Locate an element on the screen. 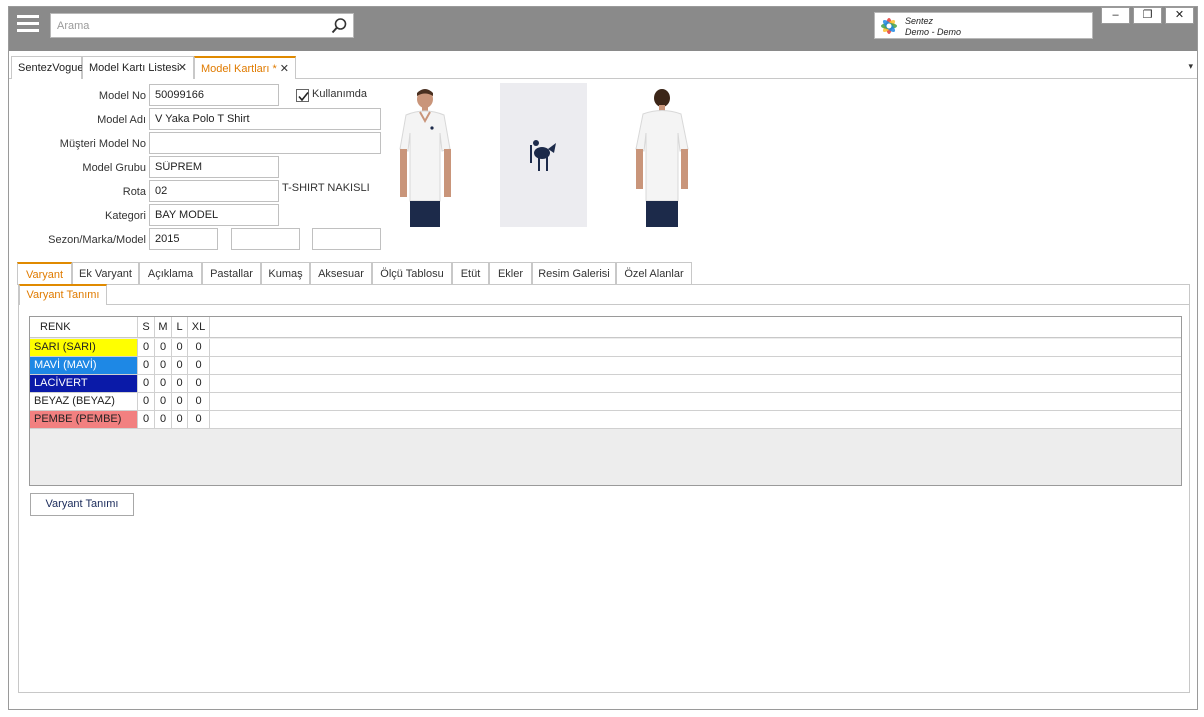  doc-tab-label: Model Kartı Listesi is located at coordinates (134, 68).